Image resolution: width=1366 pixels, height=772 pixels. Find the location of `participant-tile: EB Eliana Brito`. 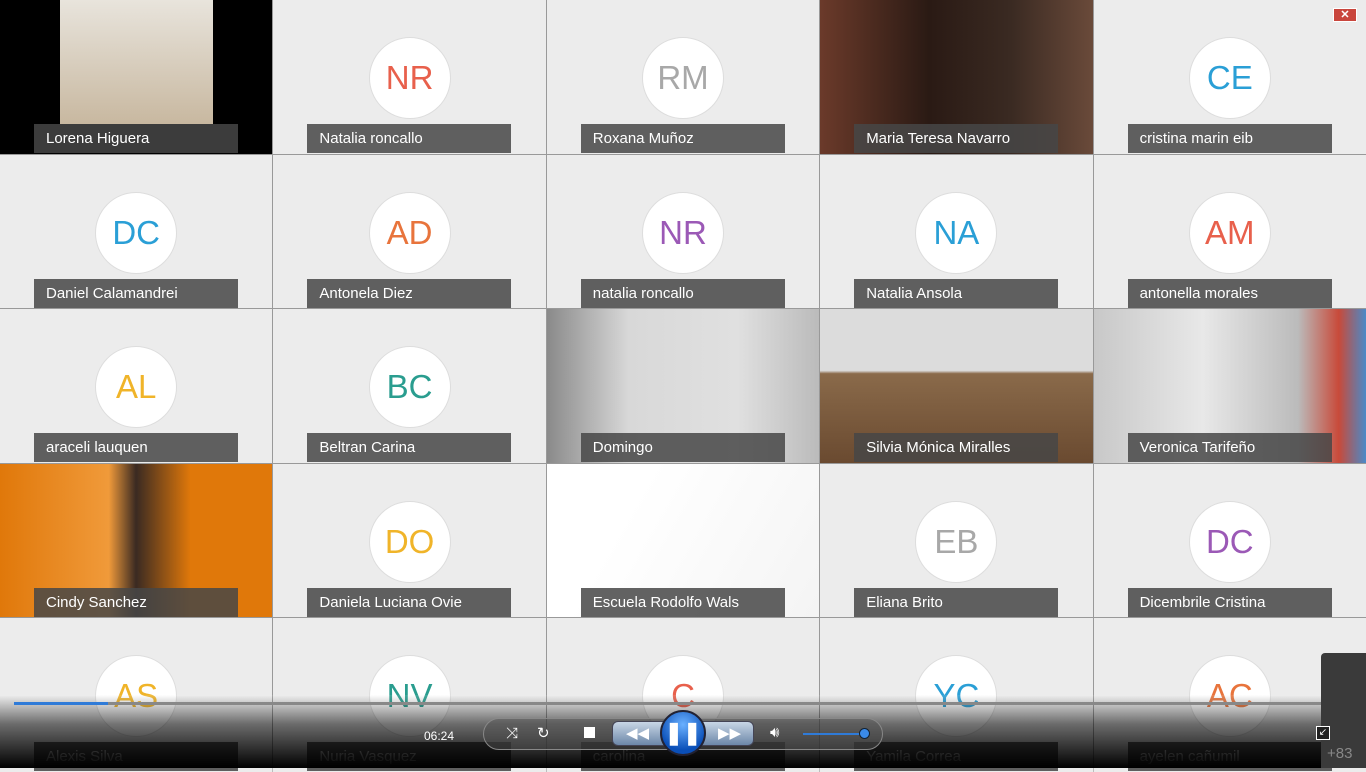

participant-tile: EB Eliana Brito is located at coordinates (956, 540).